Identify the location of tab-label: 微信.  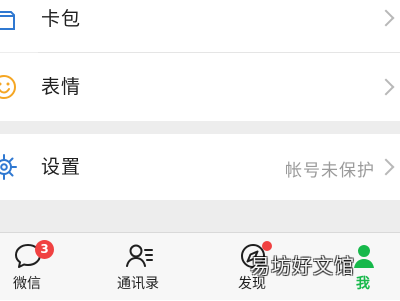
(27, 284).